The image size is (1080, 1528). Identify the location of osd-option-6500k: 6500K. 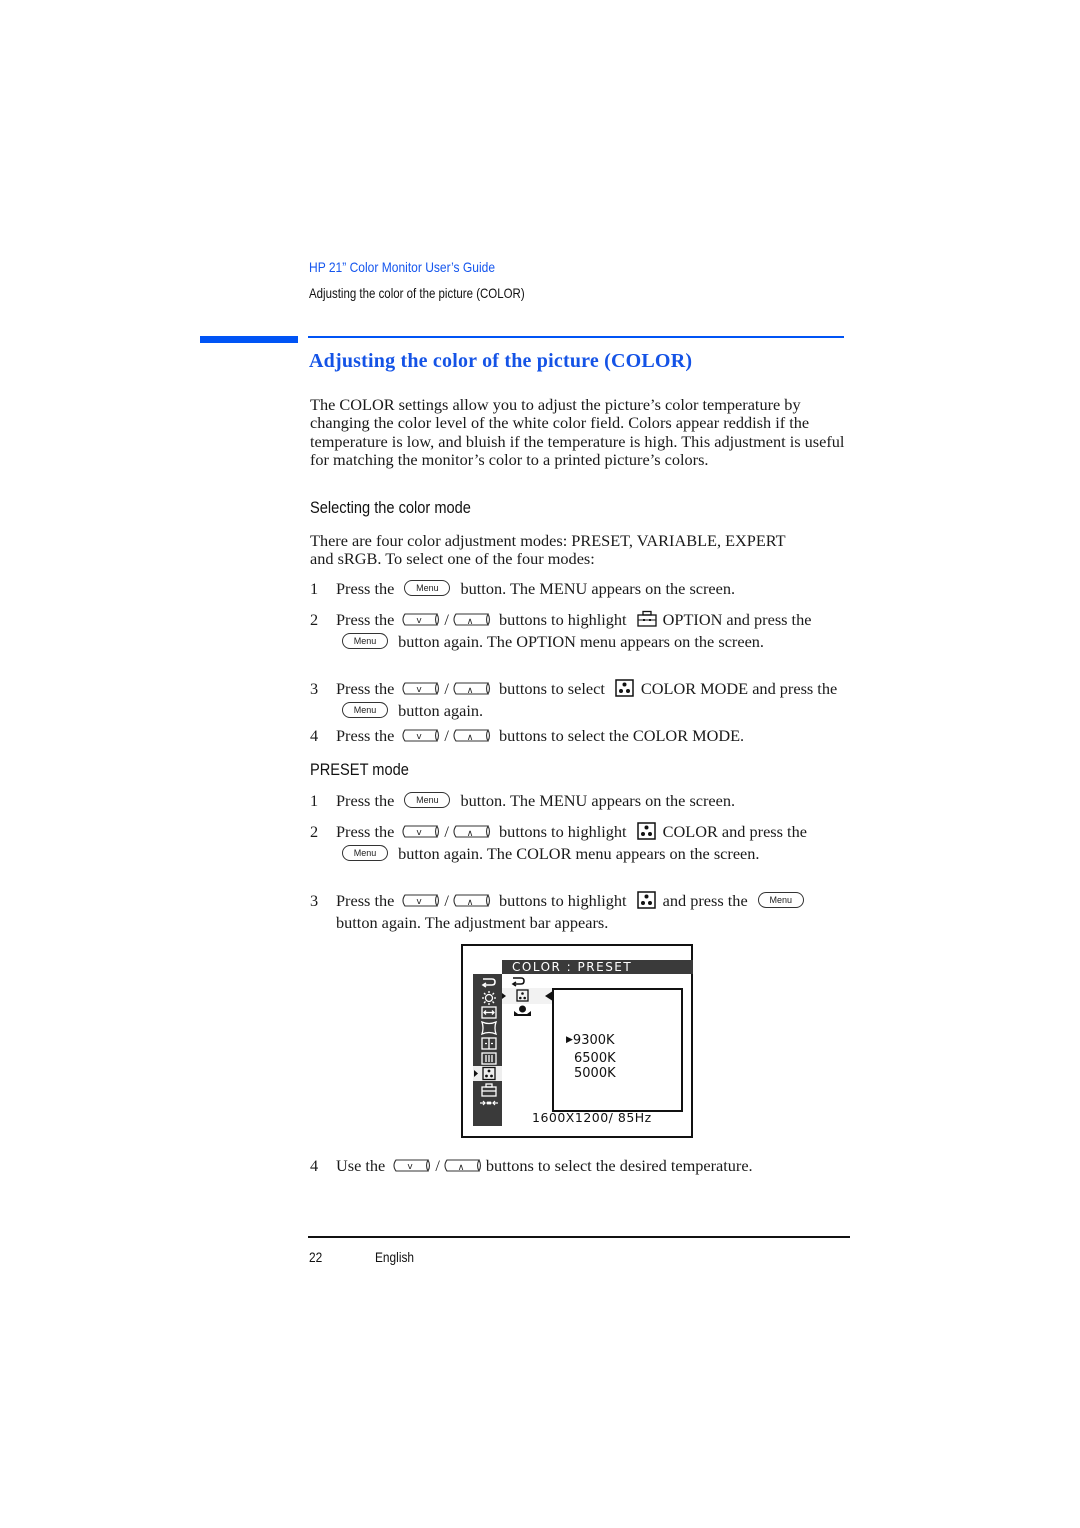
(591, 1059).